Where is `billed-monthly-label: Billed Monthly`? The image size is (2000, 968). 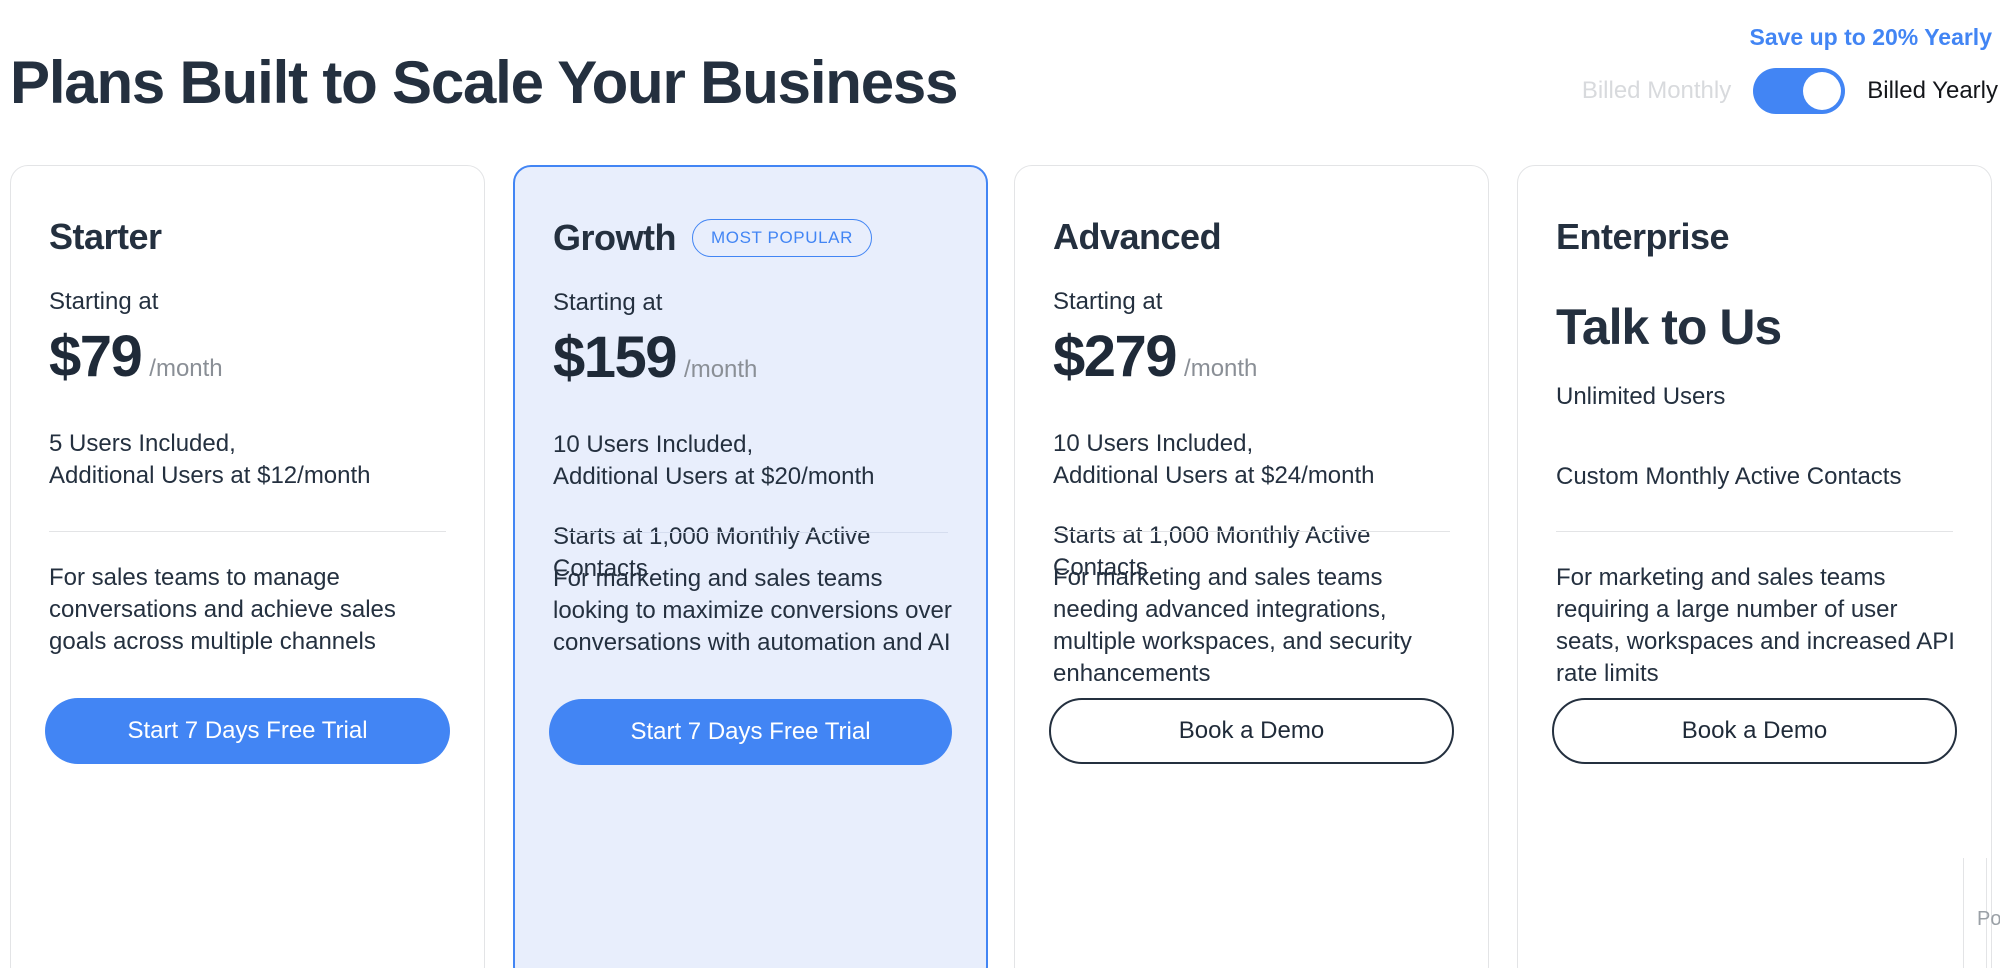 billed-monthly-label: Billed Monthly is located at coordinates (1656, 91).